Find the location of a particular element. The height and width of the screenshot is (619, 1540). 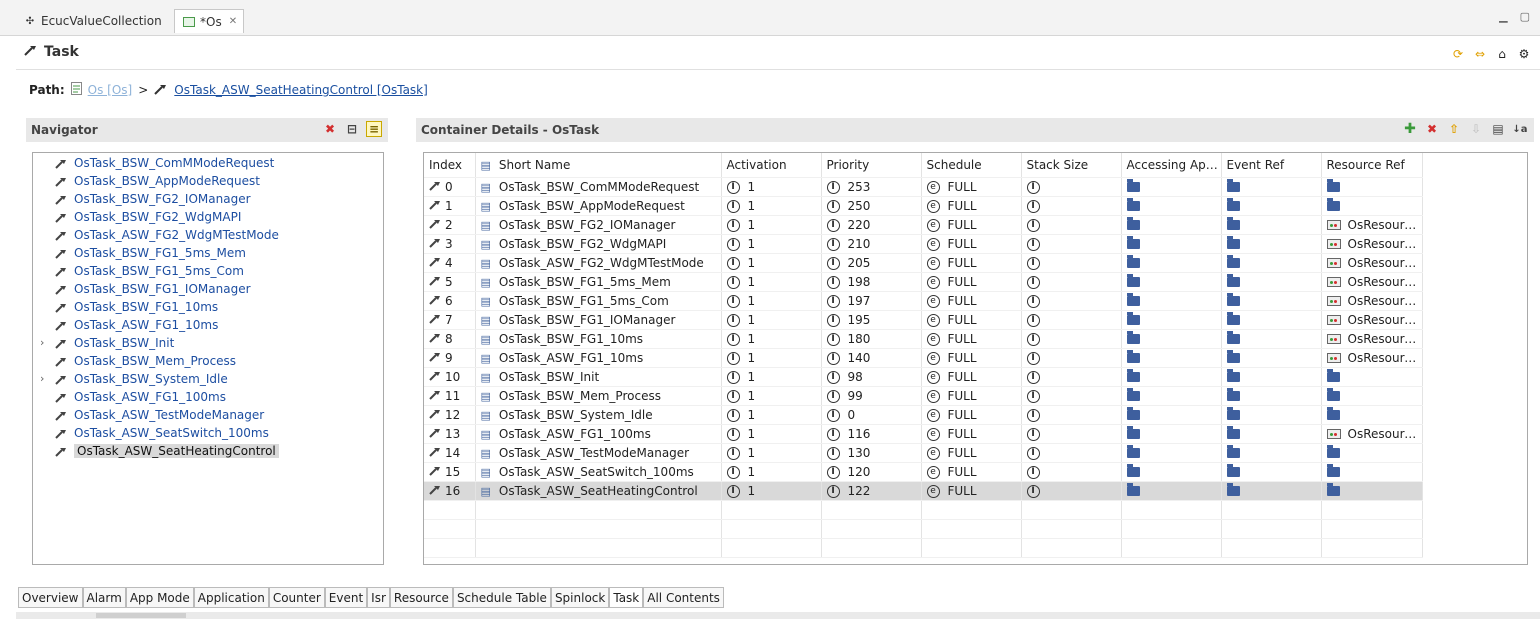

navigator-item: OsTask_ASW_FG1_10ms is located at coordinates (208, 325).